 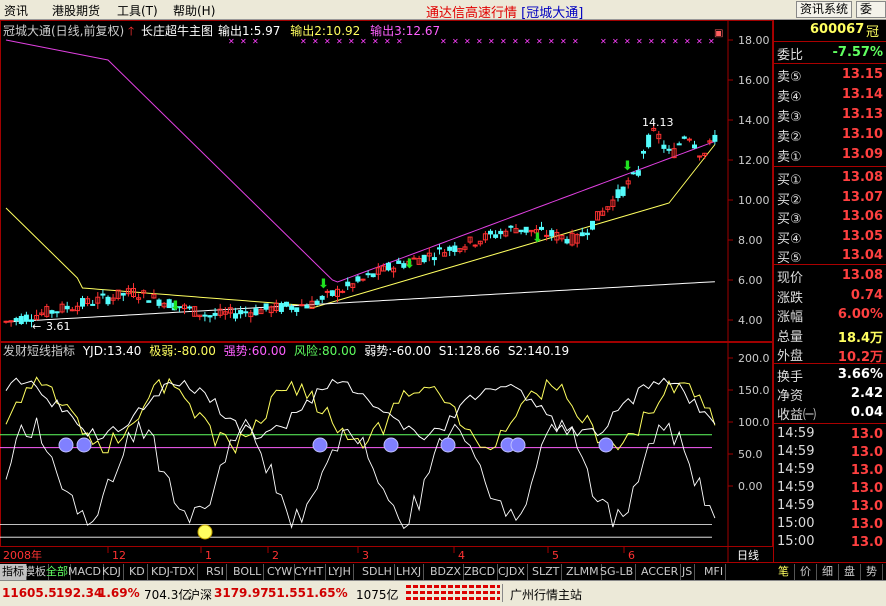 What do you see at coordinates (76, 10) in the screenshot?
I see `menu-hk-futures: 港股期货` at bounding box center [76, 10].